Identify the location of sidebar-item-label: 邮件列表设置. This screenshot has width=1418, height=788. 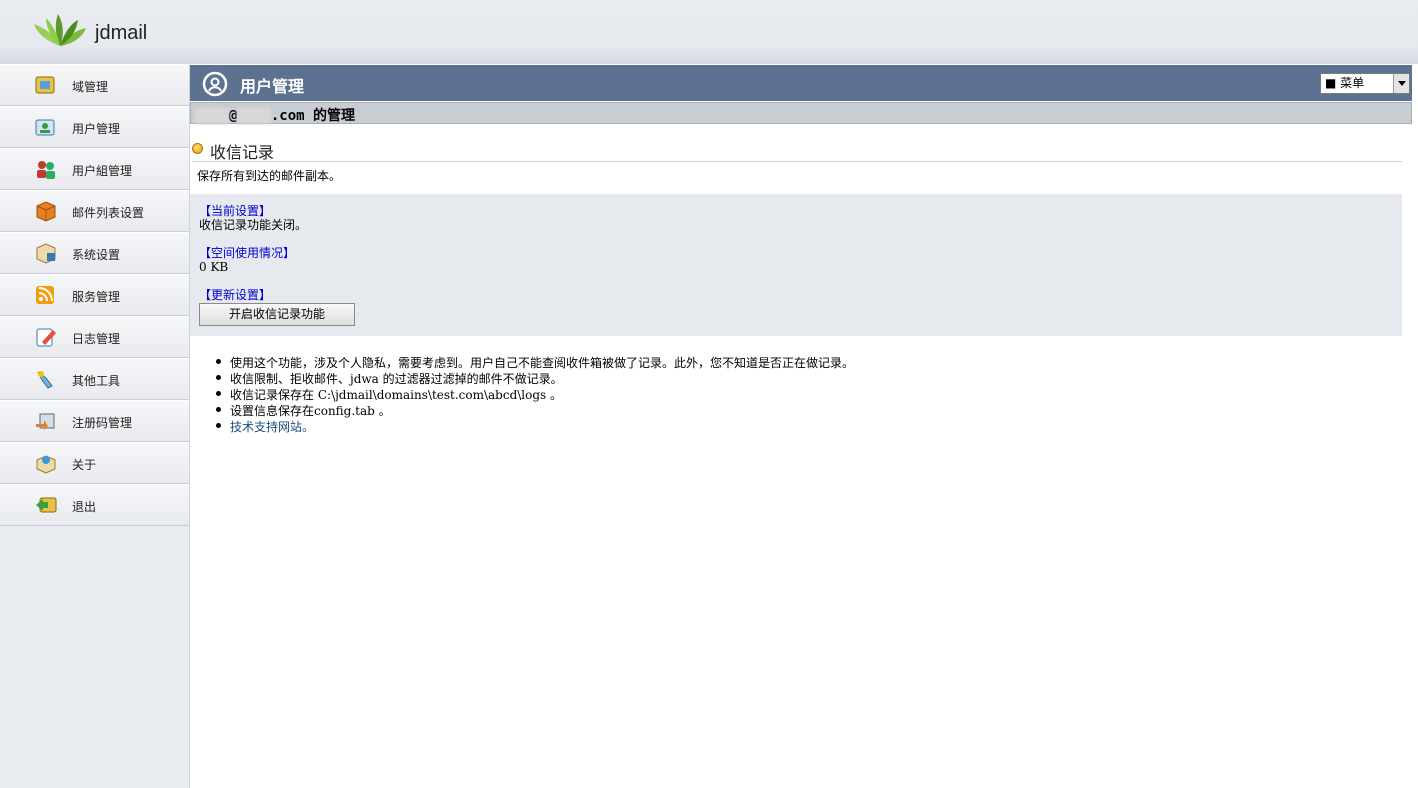
(108, 213).